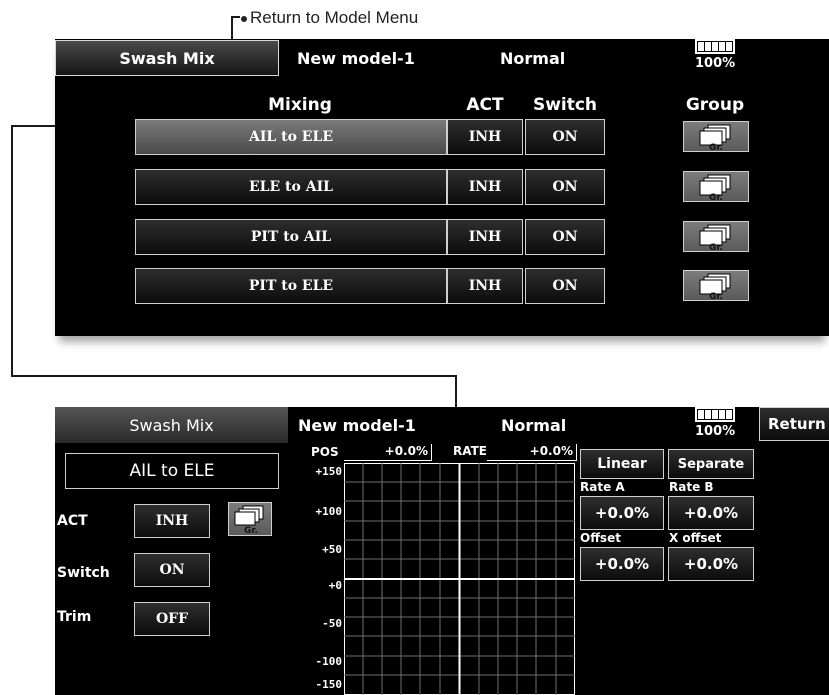  Describe the element at coordinates (319, 579) in the screenshot. I see `y-axis: +150 +100 +50 +0 -50 -100 -150` at that location.